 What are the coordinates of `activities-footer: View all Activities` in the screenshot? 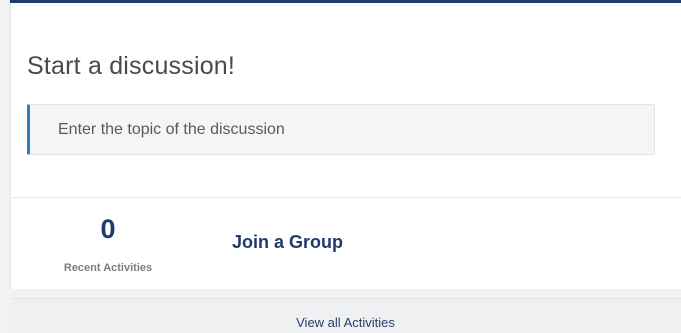 It's located at (345, 315).